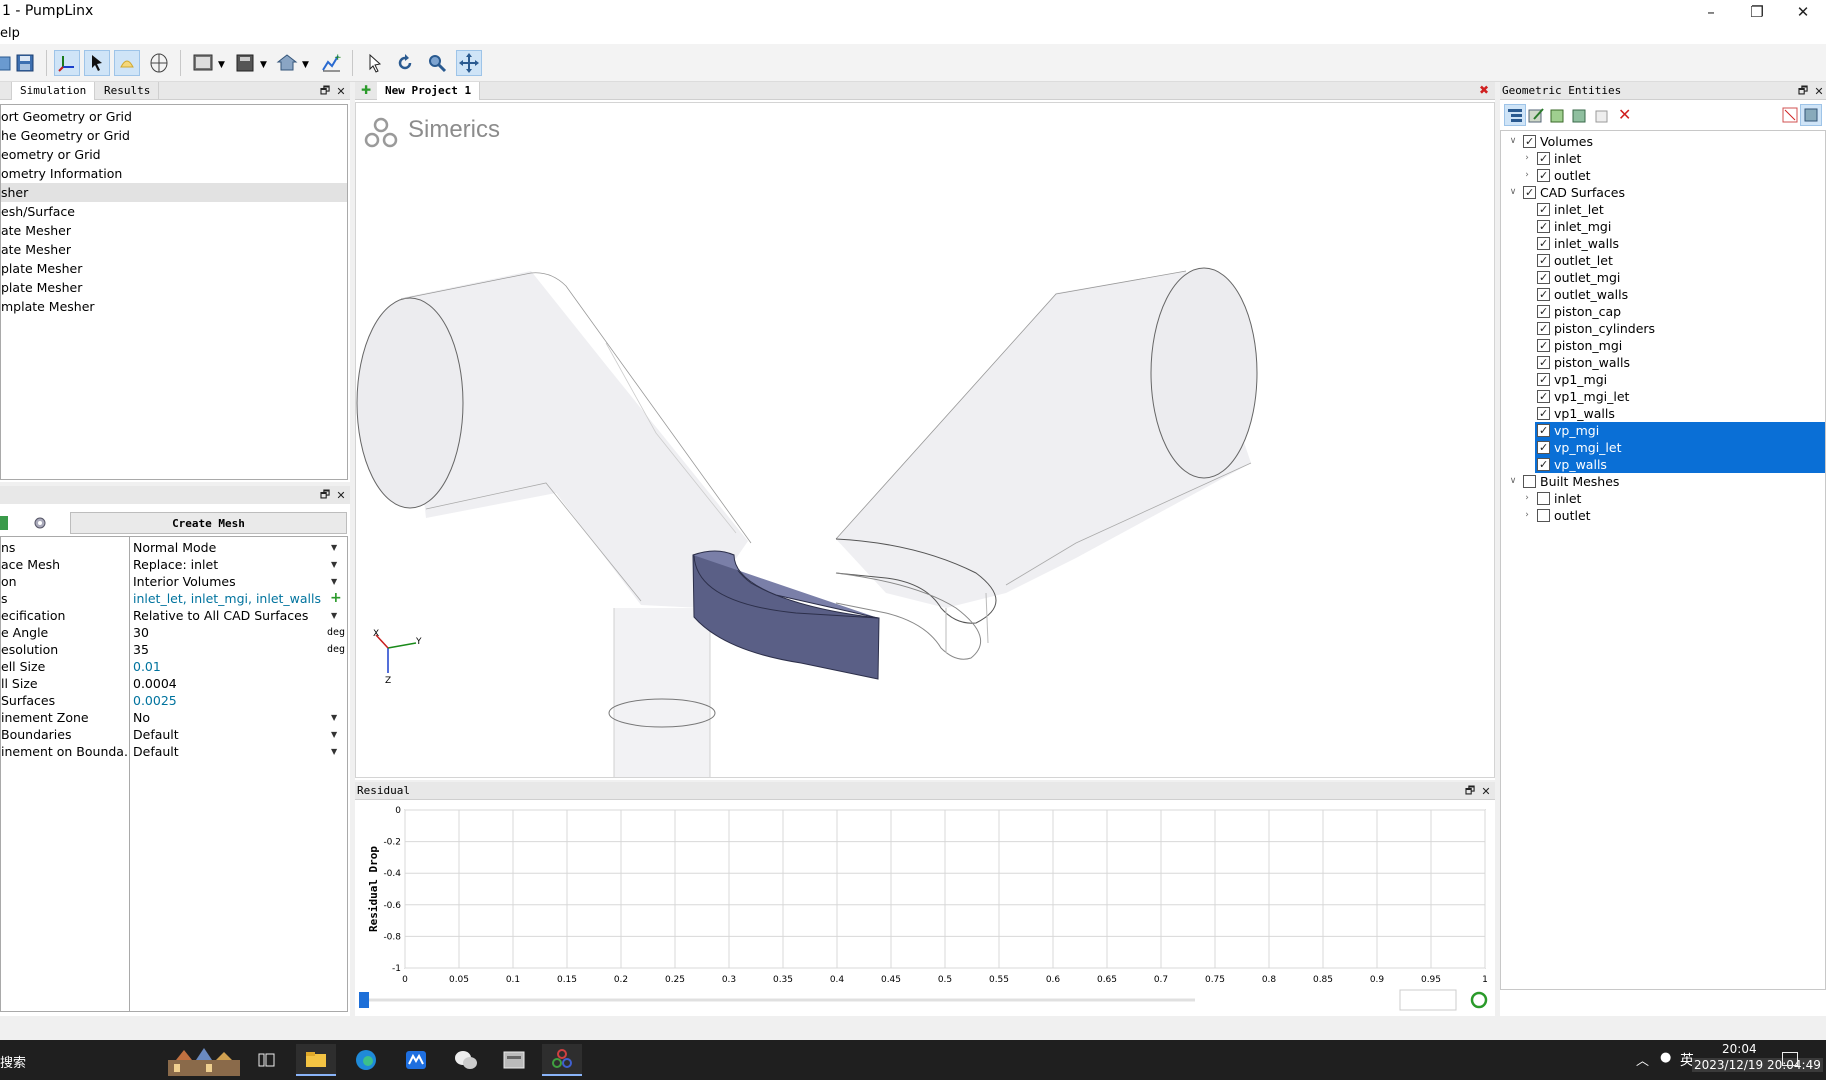 The height and width of the screenshot is (1080, 1826). I want to click on tree-item: ometry Information, so click(174, 173).